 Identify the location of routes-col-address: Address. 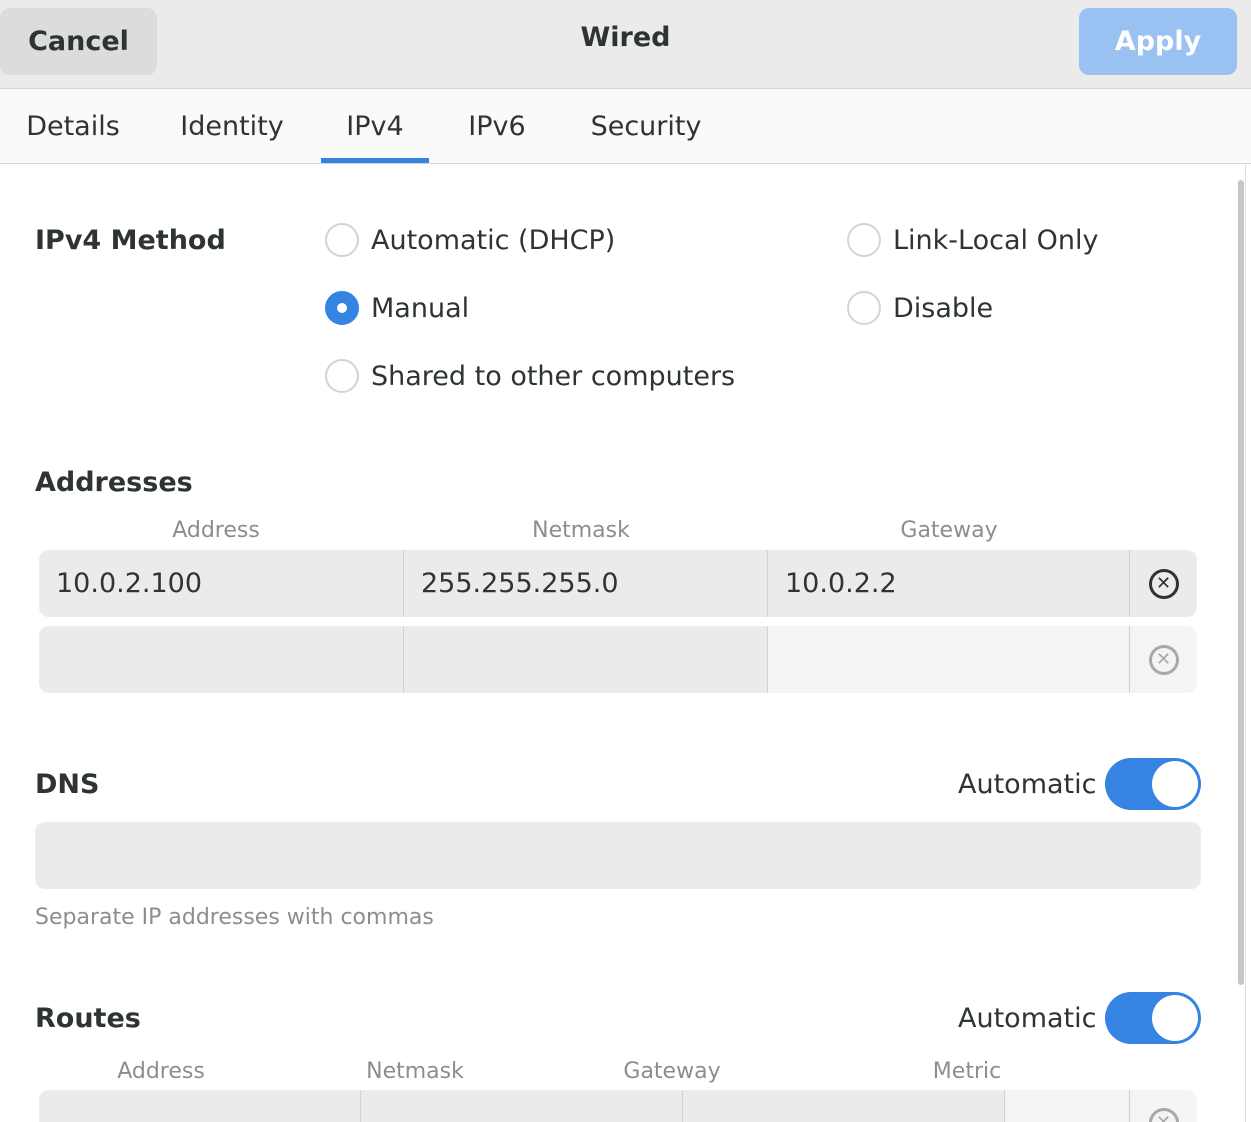
(161, 1071).